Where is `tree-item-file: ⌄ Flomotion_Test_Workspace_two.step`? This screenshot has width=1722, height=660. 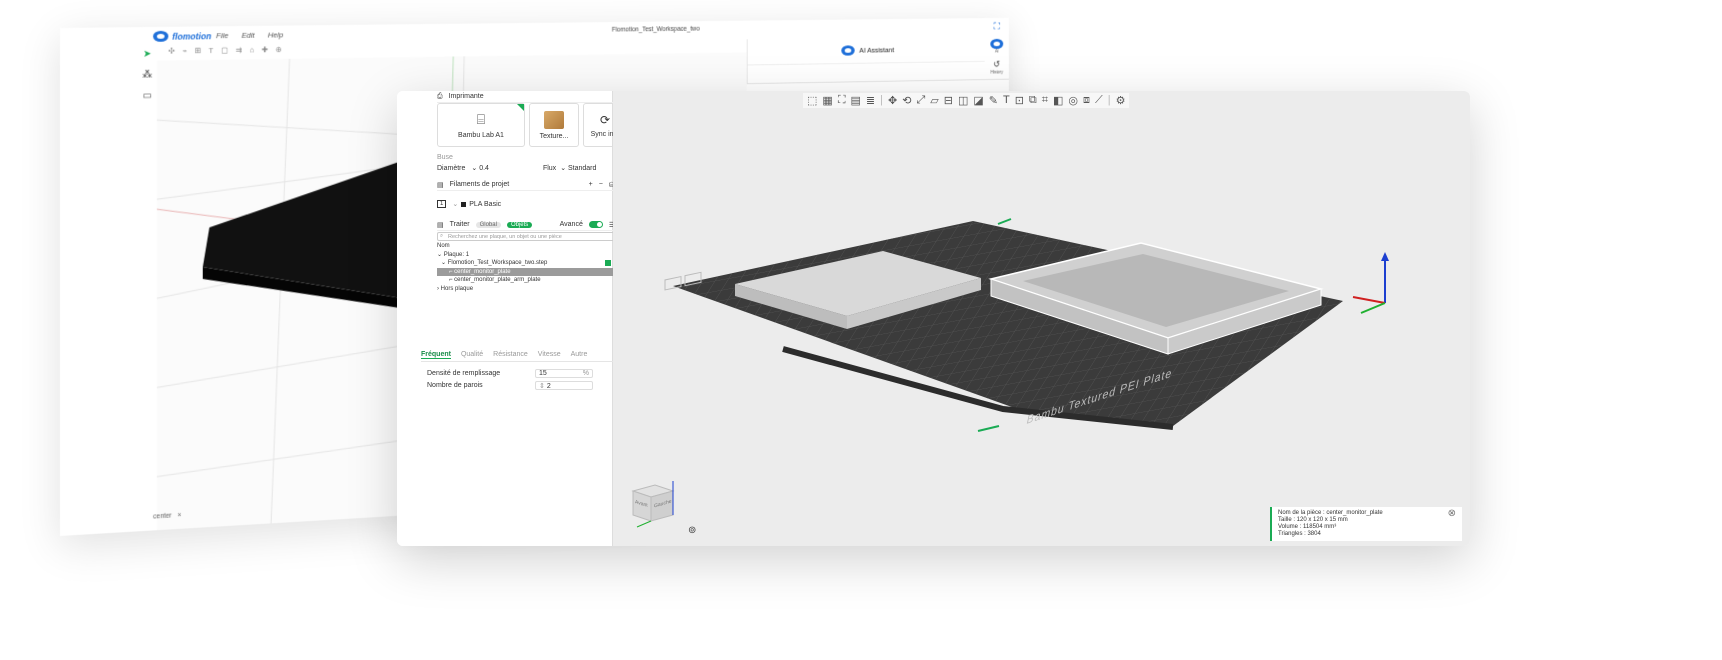
tree-item-file: ⌄ Flomotion_Test_Workspace_two.step is located at coordinates (532, 263).